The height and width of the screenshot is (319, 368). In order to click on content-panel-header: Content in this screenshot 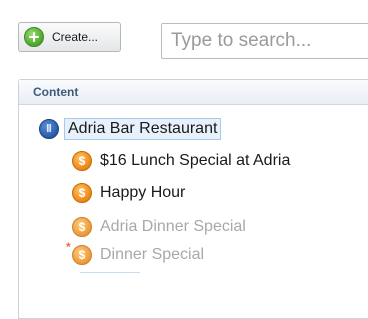, I will do `click(193, 92)`.